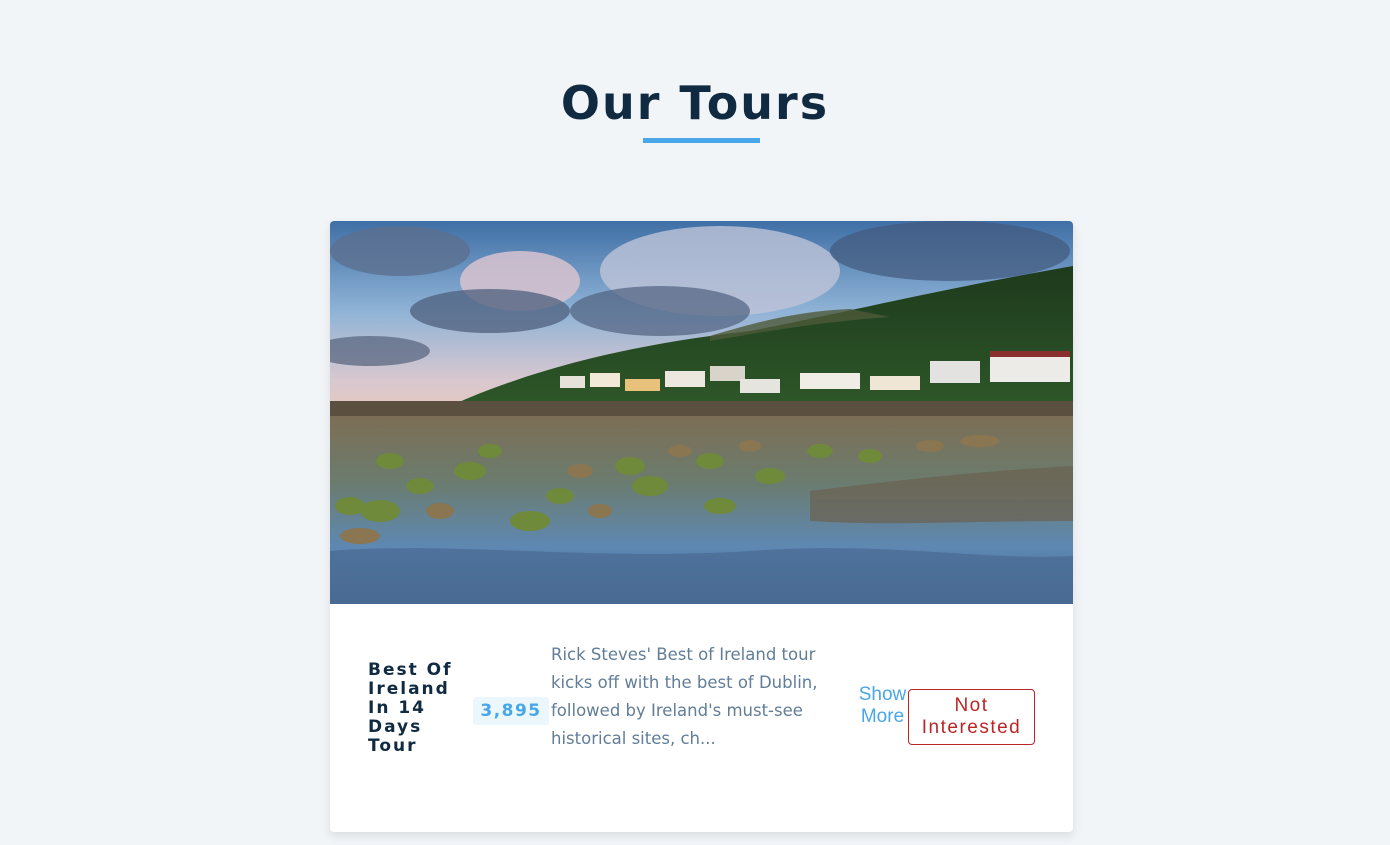  Describe the element at coordinates (701, 140) in the screenshot. I see `title-underline` at that location.